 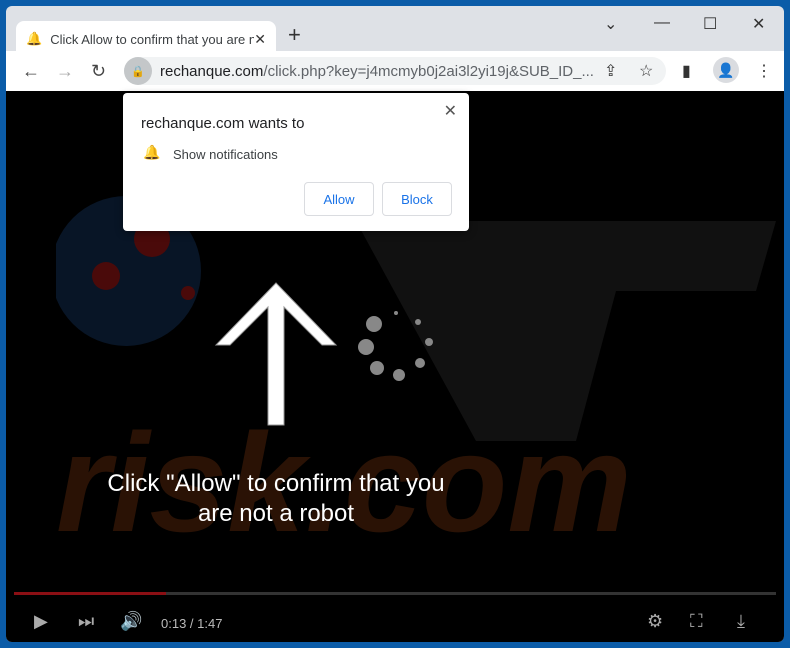 What do you see at coordinates (610, 71) in the screenshot?
I see `share-icon: ⇪` at bounding box center [610, 71].